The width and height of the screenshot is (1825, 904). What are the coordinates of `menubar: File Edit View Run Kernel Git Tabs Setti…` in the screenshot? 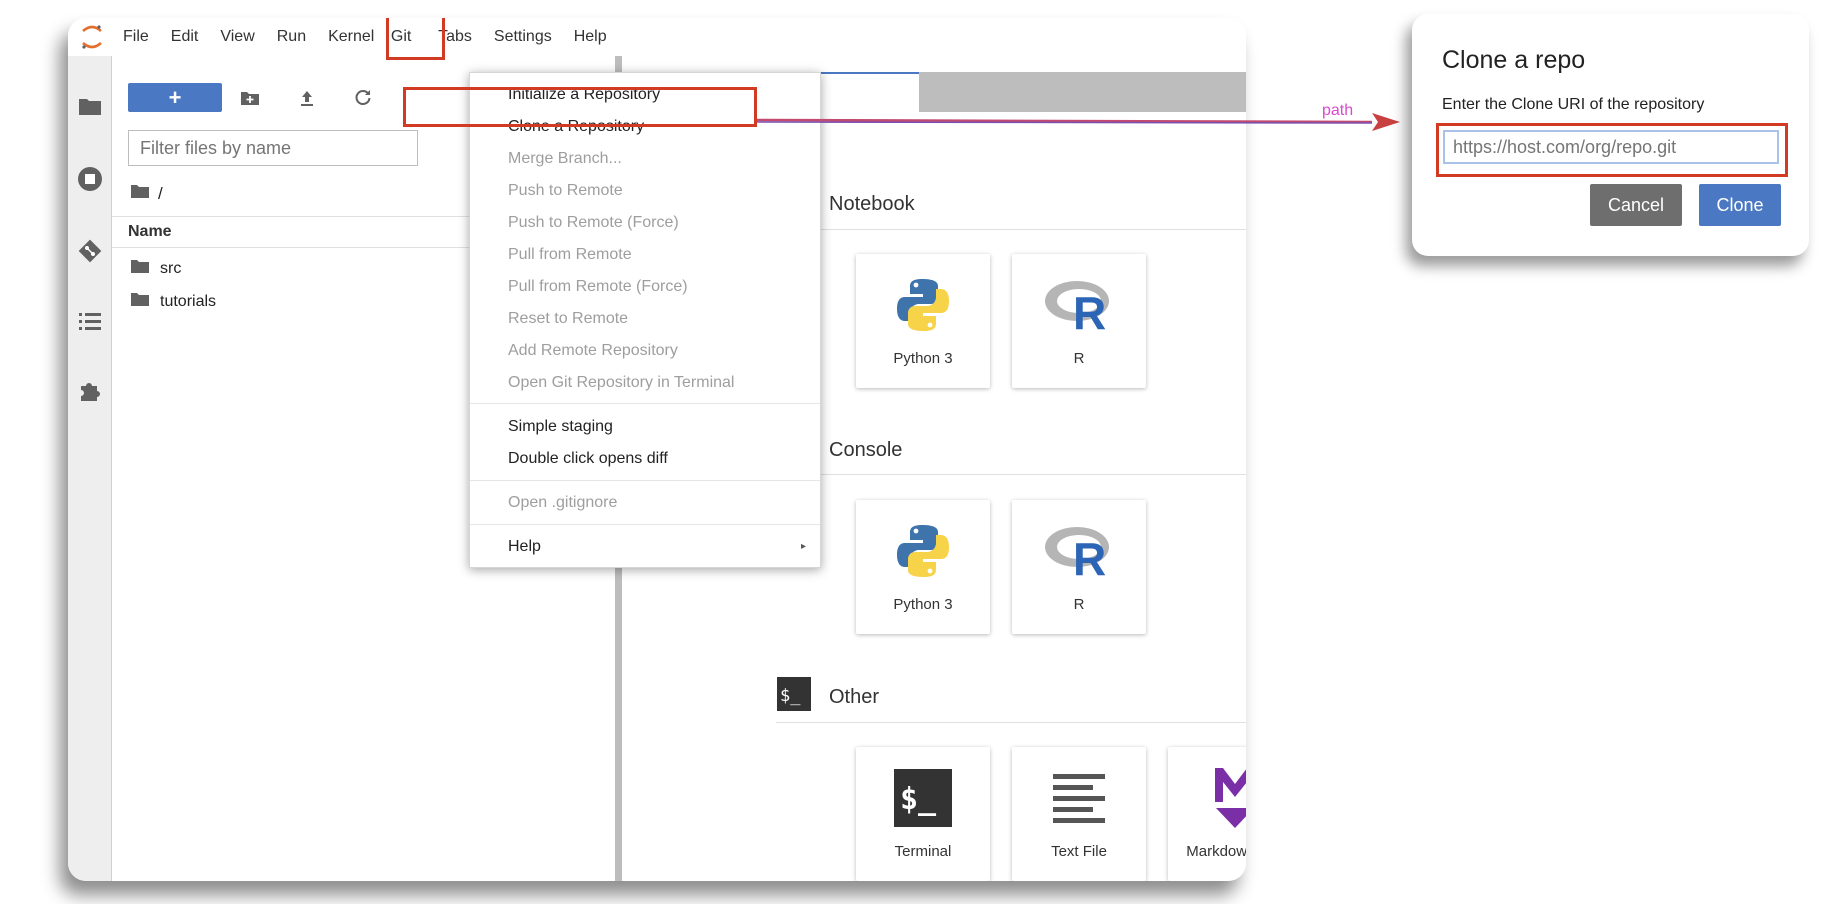 It's located at (657, 37).